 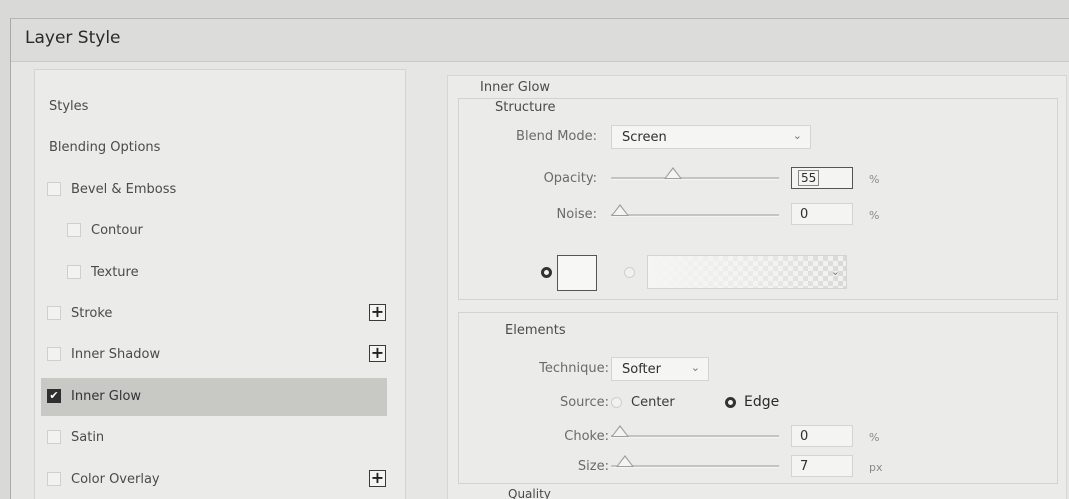 I want to click on source-label: Source:, so click(x=584, y=402).